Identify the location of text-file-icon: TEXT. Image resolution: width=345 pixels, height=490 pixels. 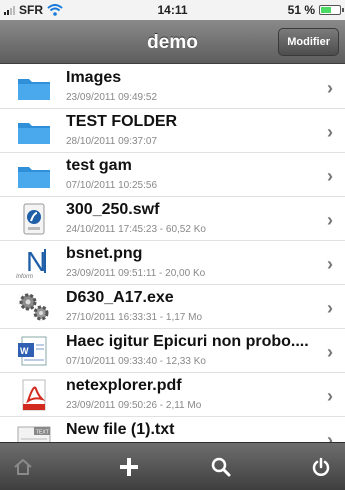
(34, 432).